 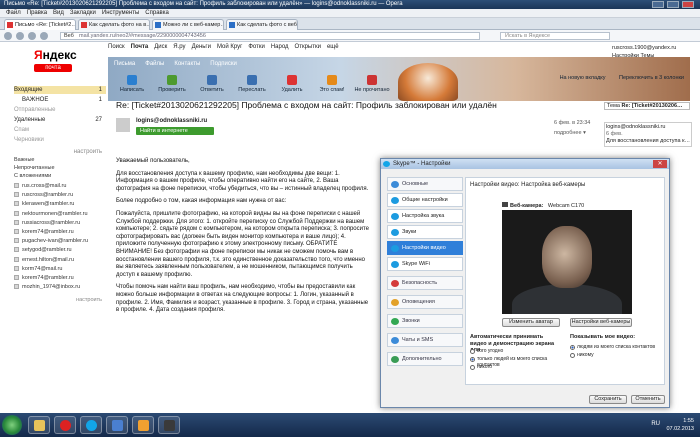 I want to click on service-link: Мой Круг, so click(x=229, y=47).